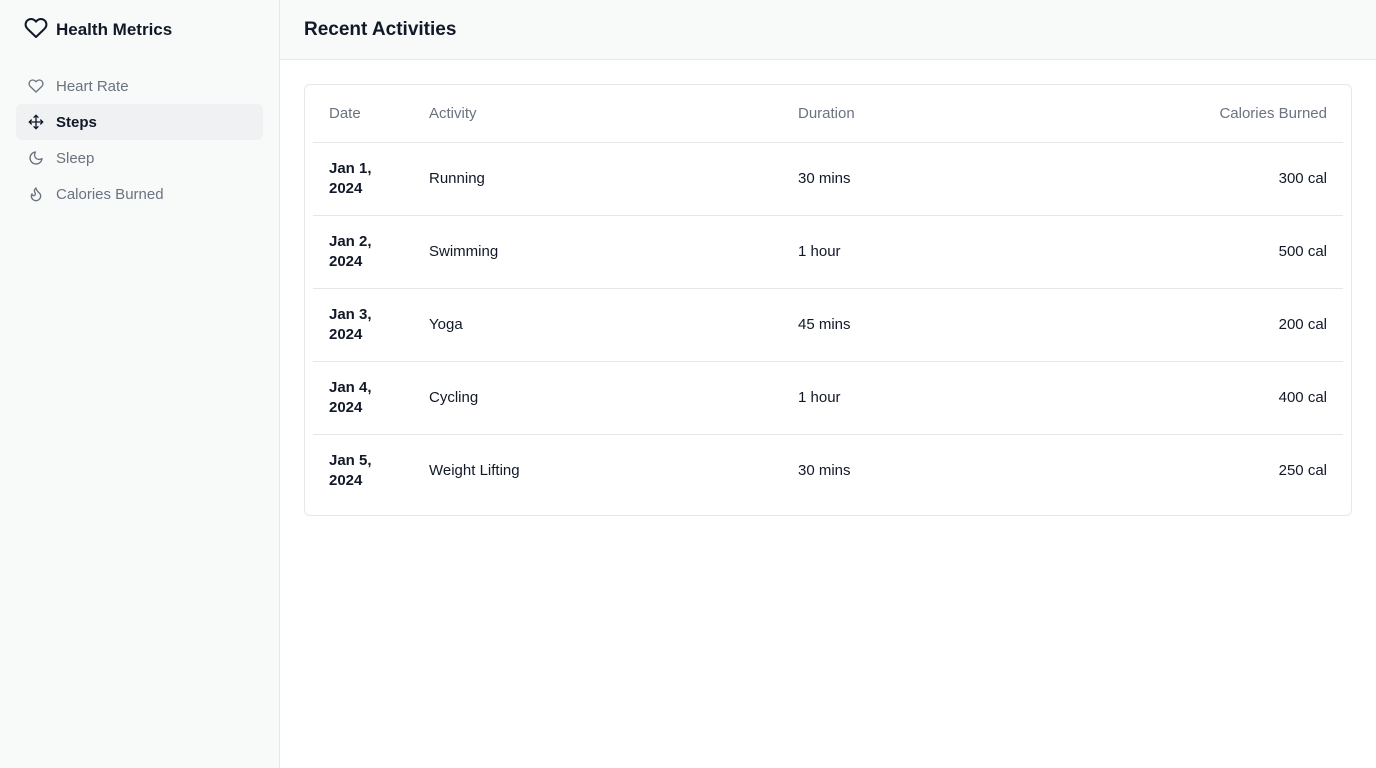 The image size is (1376, 768). Describe the element at coordinates (932, 114) in the screenshot. I see `column-header-duration: Duration` at that location.